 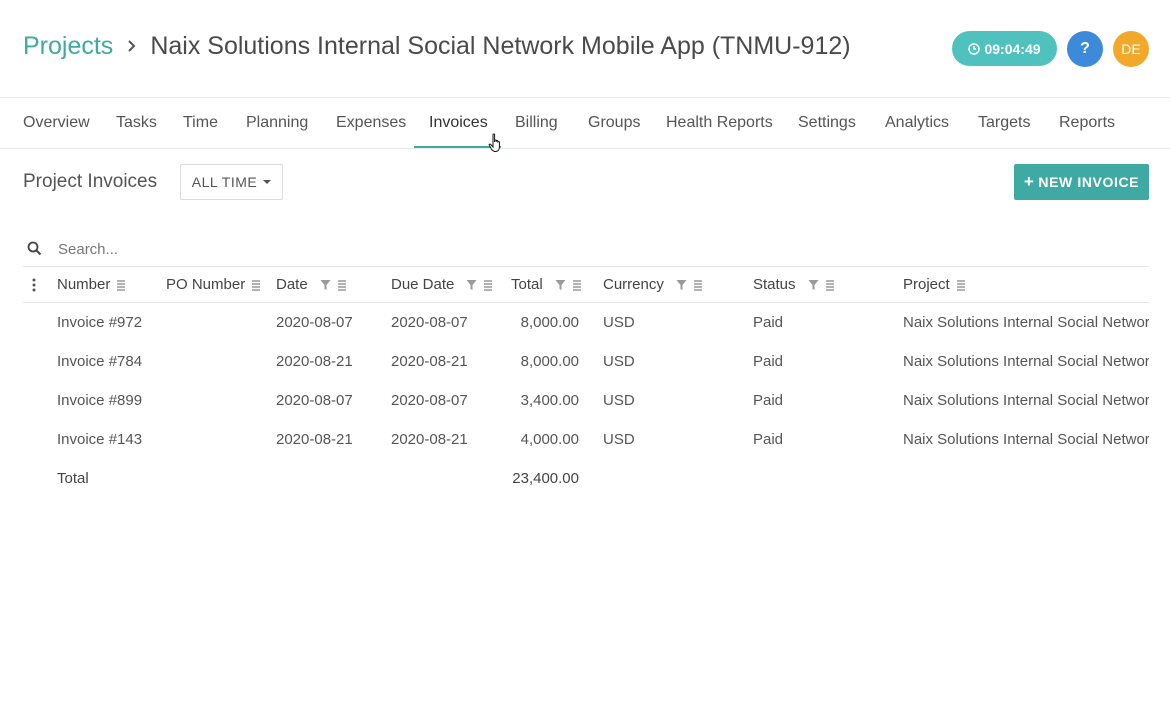 I want to click on new-invoice-button: + NEW INVOICE, so click(x=1081, y=182).